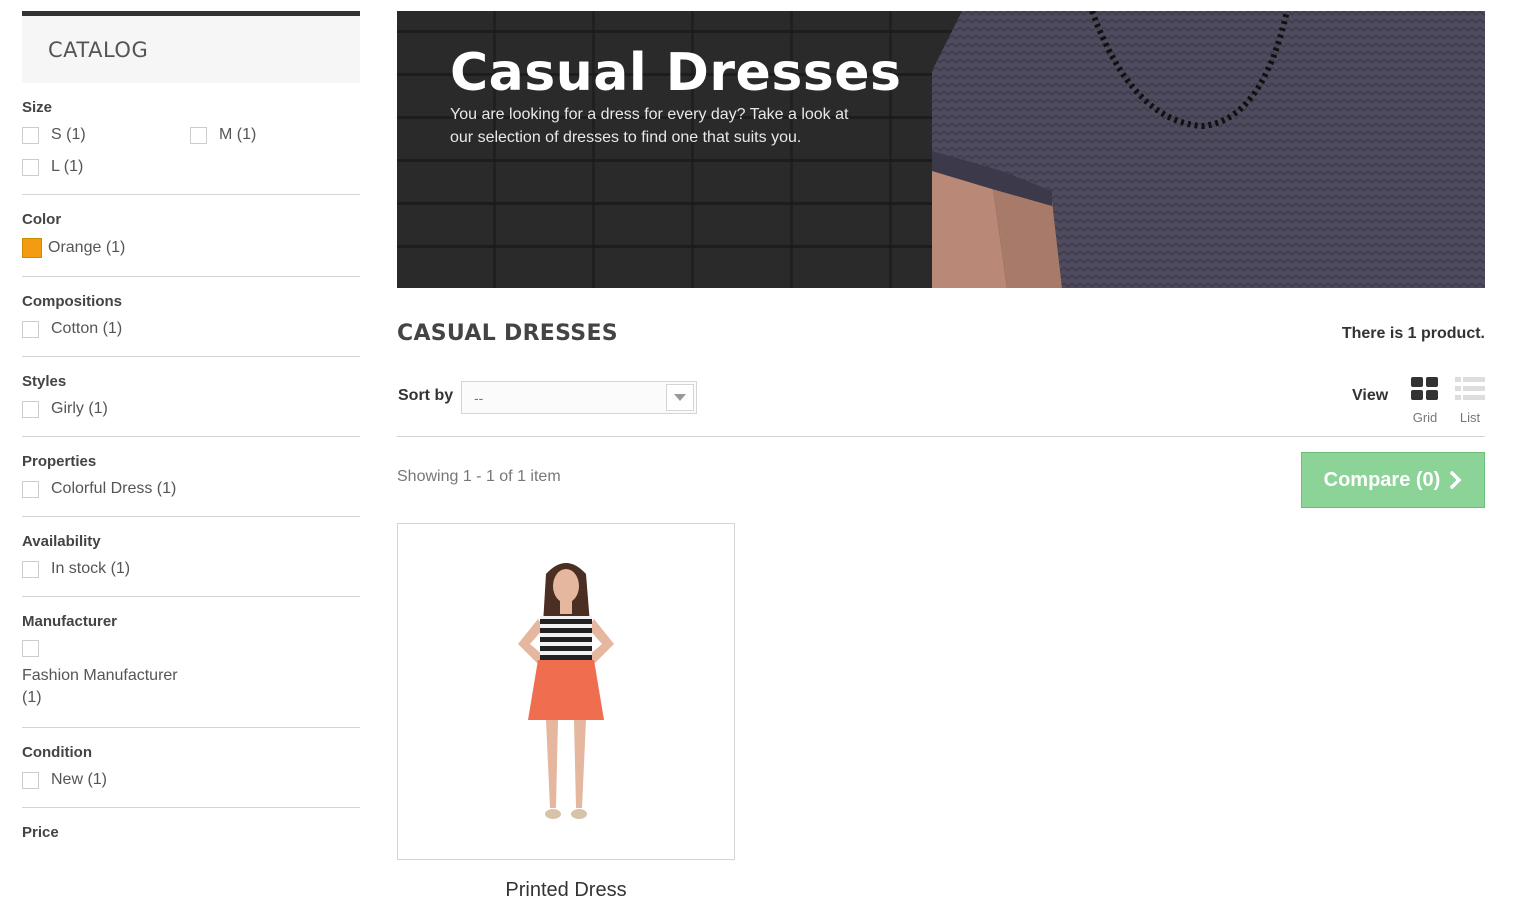 The height and width of the screenshot is (907, 1532). Describe the element at coordinates (32, 248) in the screenshot. I see `color-swatch-orange` at that location.